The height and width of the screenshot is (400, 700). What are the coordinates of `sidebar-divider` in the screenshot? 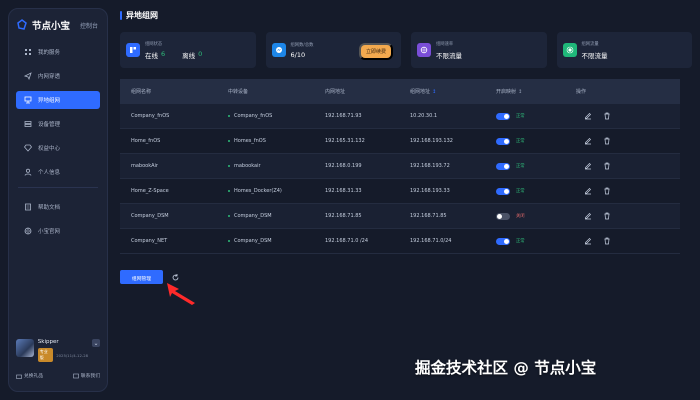 It's located at (58, 187).